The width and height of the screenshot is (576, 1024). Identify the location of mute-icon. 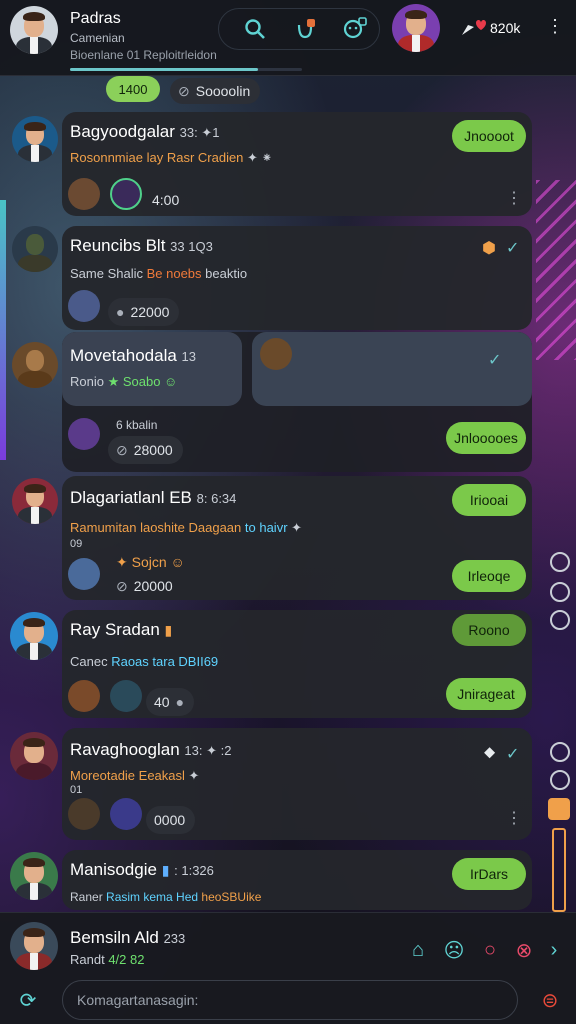
(560, 752).